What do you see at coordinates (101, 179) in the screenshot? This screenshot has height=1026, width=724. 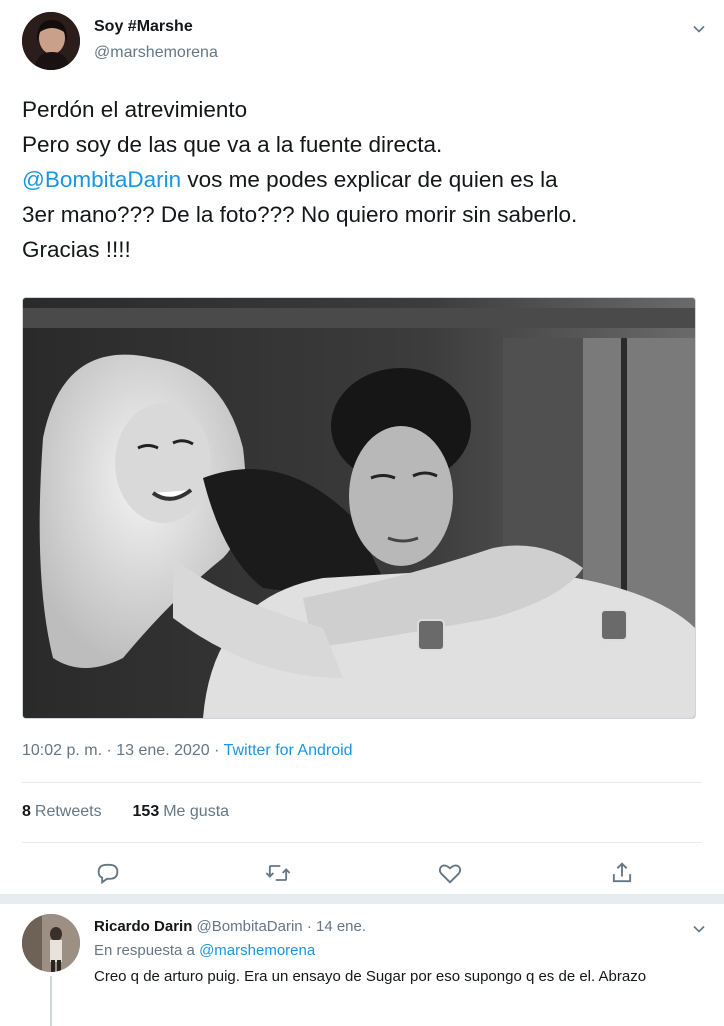 I see `mention-link: @BombitaDarin` at bounding box center [101, 179].